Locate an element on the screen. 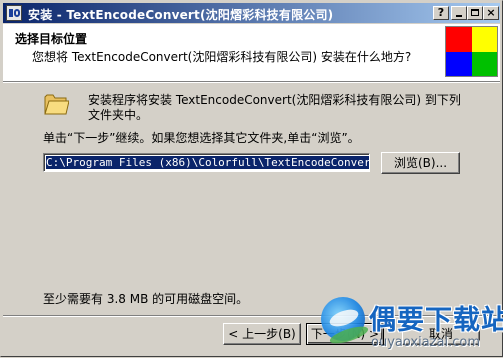 Image resolution: width=503 pixels, height=358 pixels. help-button: ? is located at coordinates (441, 13).